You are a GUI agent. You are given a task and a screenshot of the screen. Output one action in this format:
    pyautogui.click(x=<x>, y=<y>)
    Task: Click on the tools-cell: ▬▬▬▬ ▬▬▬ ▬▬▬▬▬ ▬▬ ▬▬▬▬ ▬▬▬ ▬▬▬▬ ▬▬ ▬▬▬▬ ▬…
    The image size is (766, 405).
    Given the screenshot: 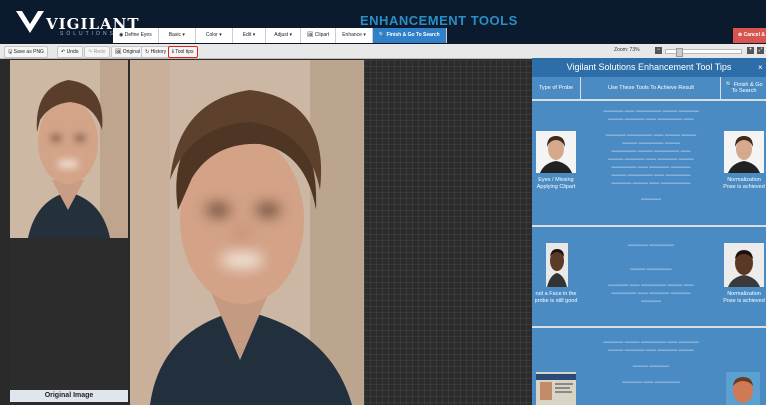 What is the action you would take?
    pyautogui.click(x=651, y=366)
    